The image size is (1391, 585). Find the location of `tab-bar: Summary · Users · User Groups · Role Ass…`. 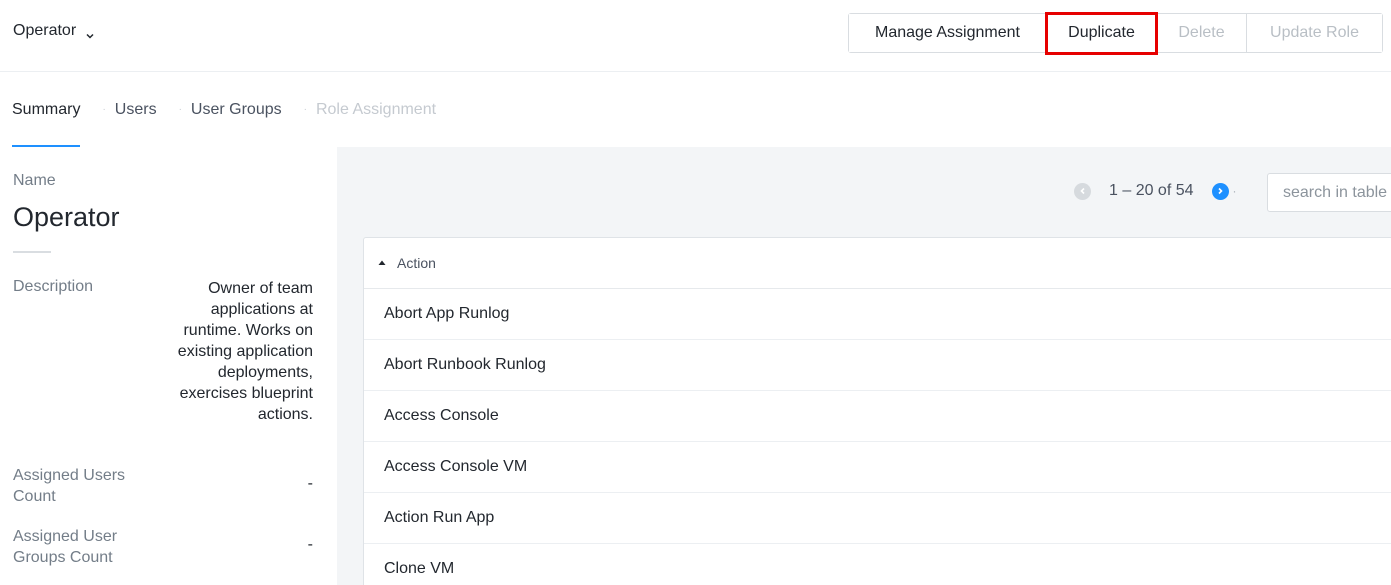

tab-bar: Summary · Users · User Groups · Role Ass… is located at coordinates (695, 109).